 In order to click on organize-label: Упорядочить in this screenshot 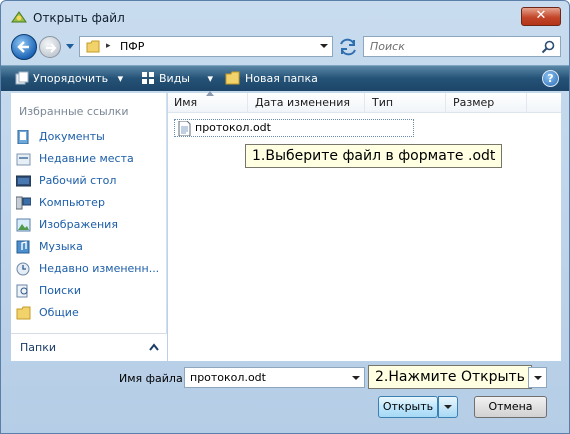, I will do `click(71, 78)`.